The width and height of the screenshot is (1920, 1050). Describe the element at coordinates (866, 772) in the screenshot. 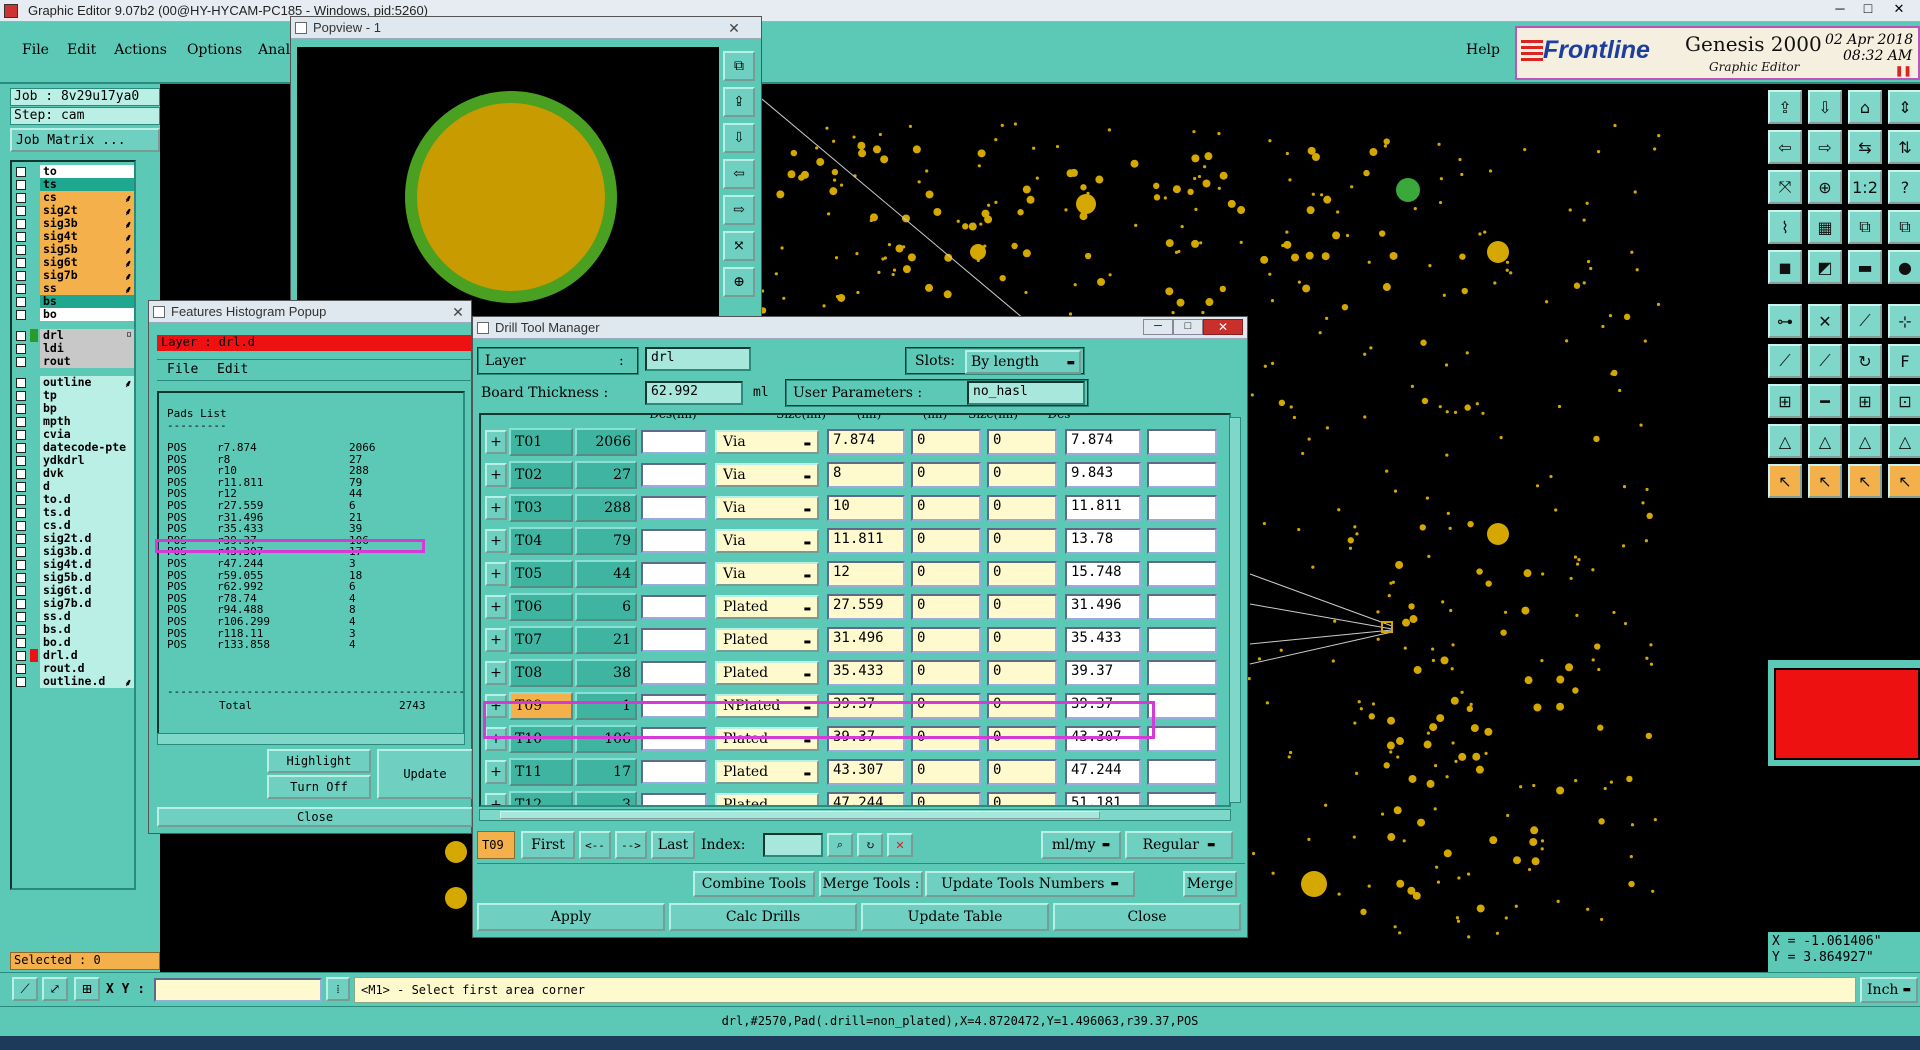

I see `drill-size-input: 43.307` at that location.